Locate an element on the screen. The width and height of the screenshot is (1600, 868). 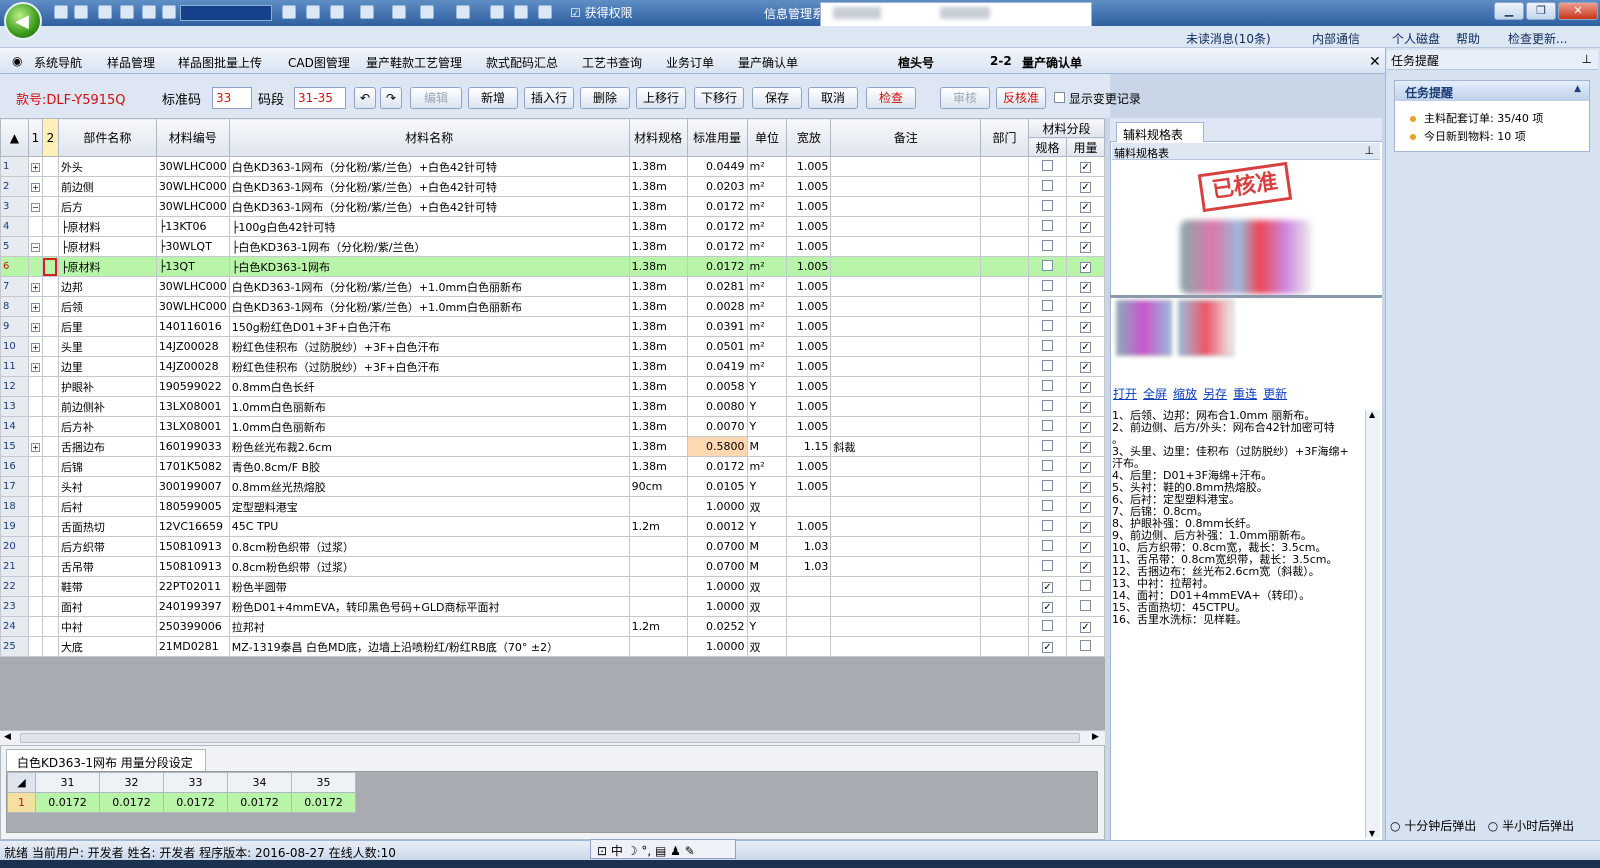
material-code-cell: 160199033 is located at coordinates (192, 446).